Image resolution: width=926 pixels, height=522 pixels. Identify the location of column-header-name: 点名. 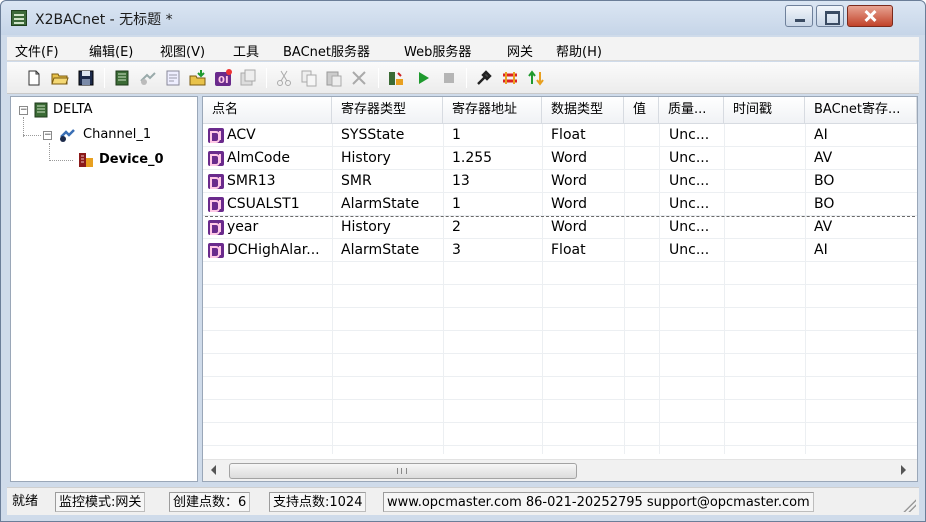
(267, 110).